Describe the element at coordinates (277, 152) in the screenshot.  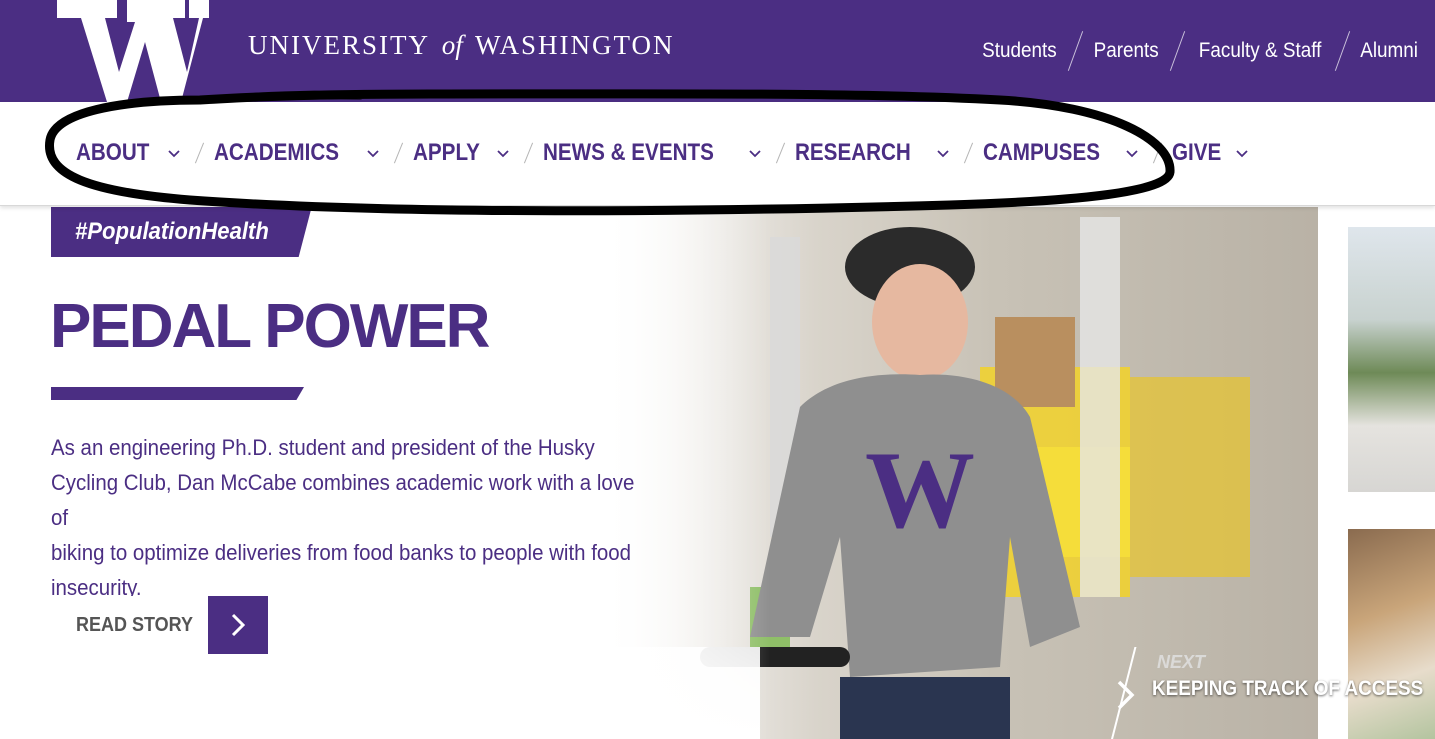
I see `nav-item-label: ACADEMICS` at that location.